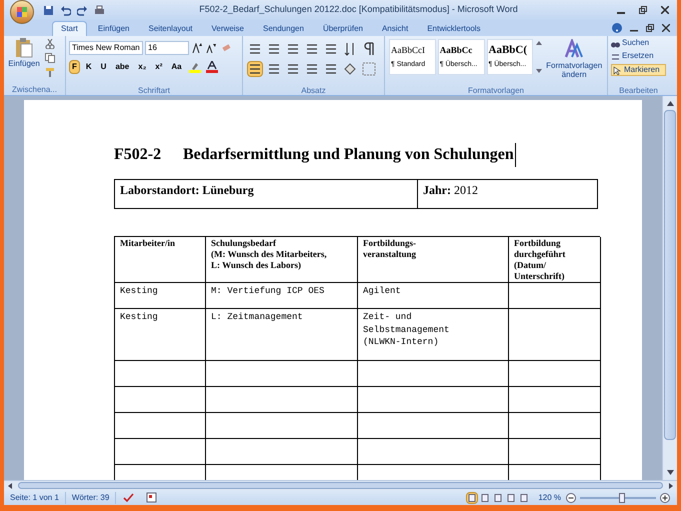 The image size is (681, 511). What do you see at coordinates (331, 49) in the screenshot?
I see `increase-indent-icon` at bounding box center [331, 49].